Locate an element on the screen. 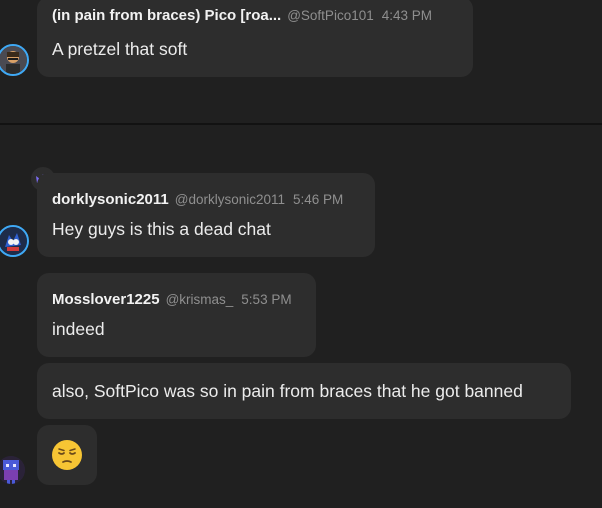  author-name: Mosslover1225 is located at coordinates (106, 299).